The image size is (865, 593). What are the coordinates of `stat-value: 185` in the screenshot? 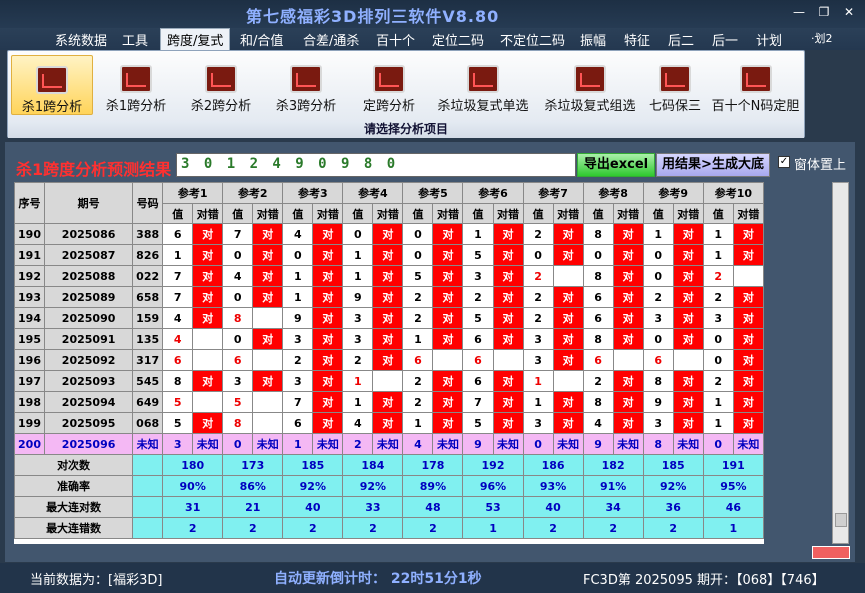 It's located at (673, 465).